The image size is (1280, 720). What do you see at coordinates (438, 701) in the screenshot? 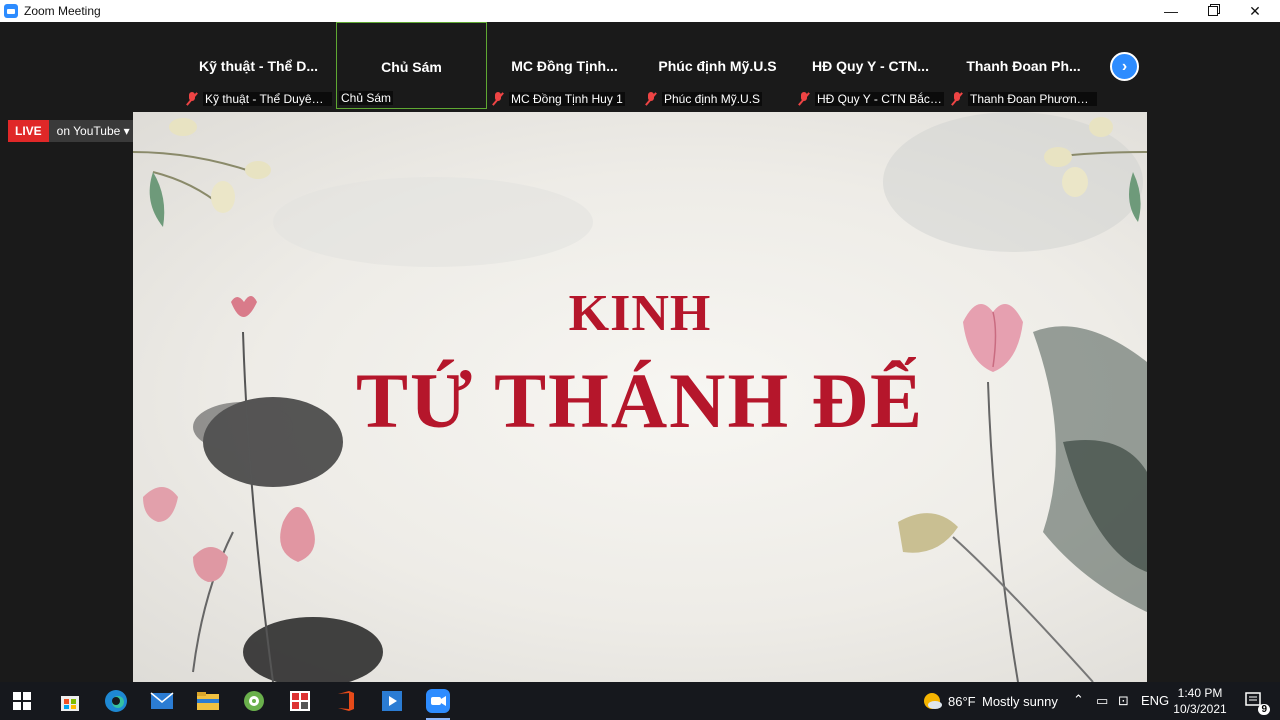
I see `zoom-camera-icon` at bounding box center [438, 701].